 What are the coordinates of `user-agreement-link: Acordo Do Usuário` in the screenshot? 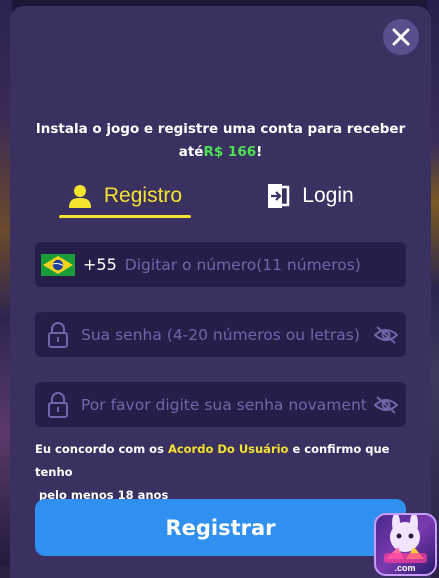 It's located at (228, 449).